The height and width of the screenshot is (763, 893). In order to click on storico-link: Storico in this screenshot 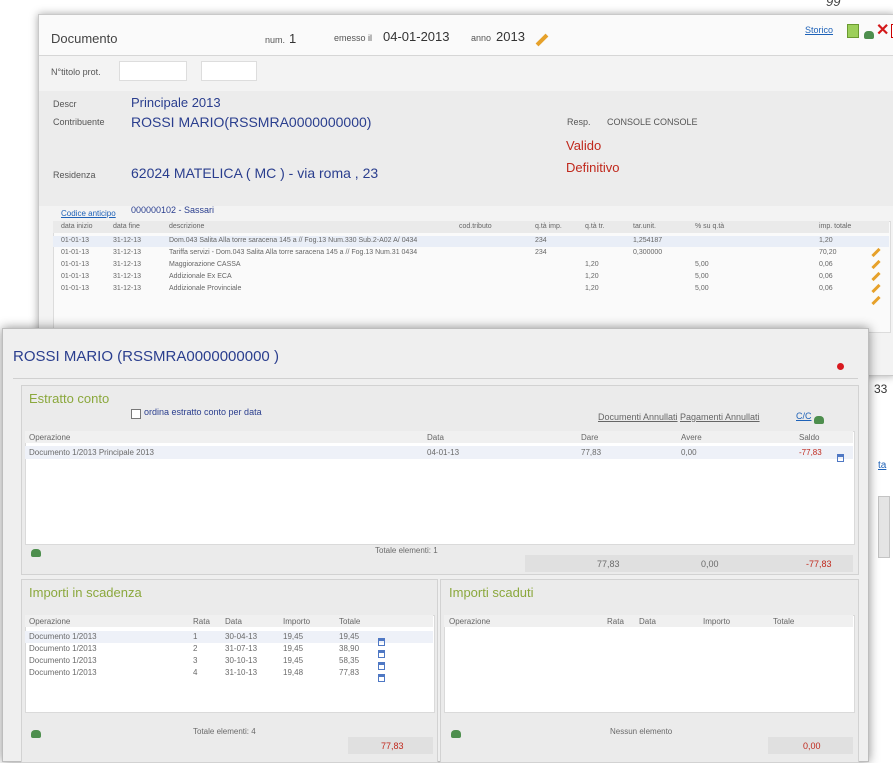, I will do `click(819, 30)`.